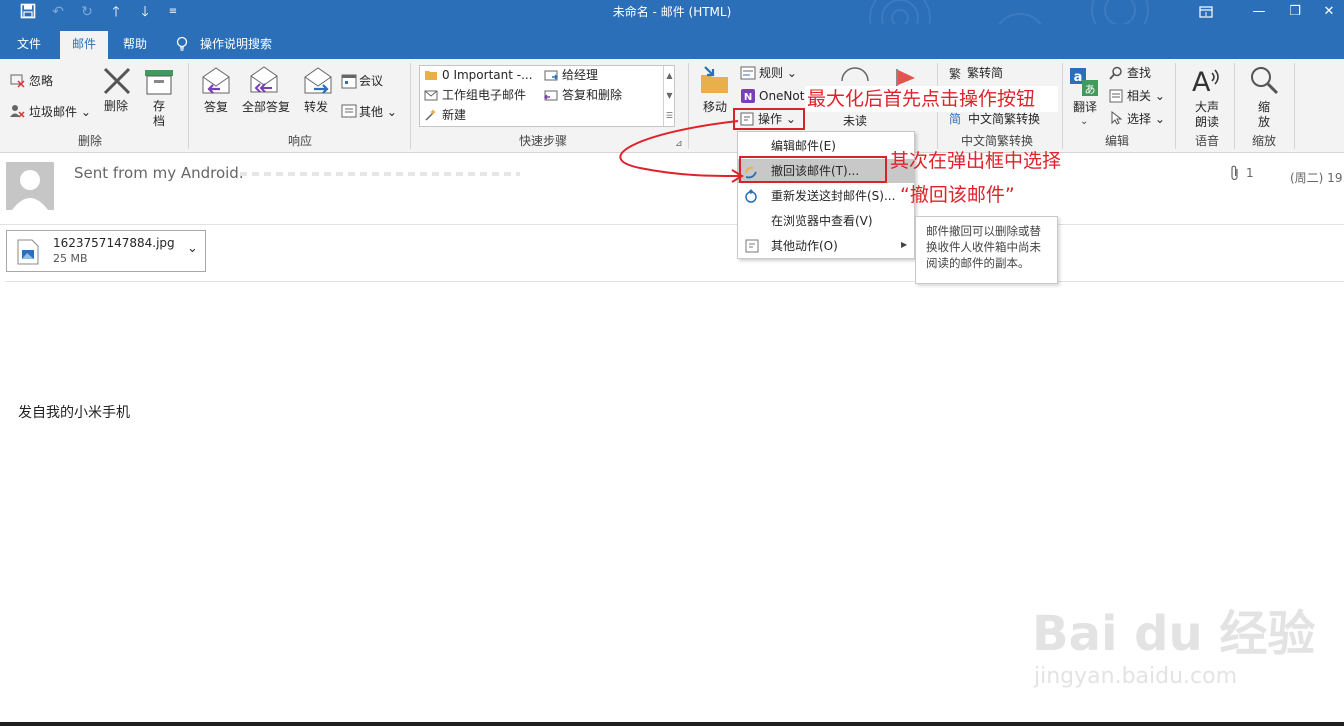  I want to click on archive-label-2: 档, so click(159, 121).